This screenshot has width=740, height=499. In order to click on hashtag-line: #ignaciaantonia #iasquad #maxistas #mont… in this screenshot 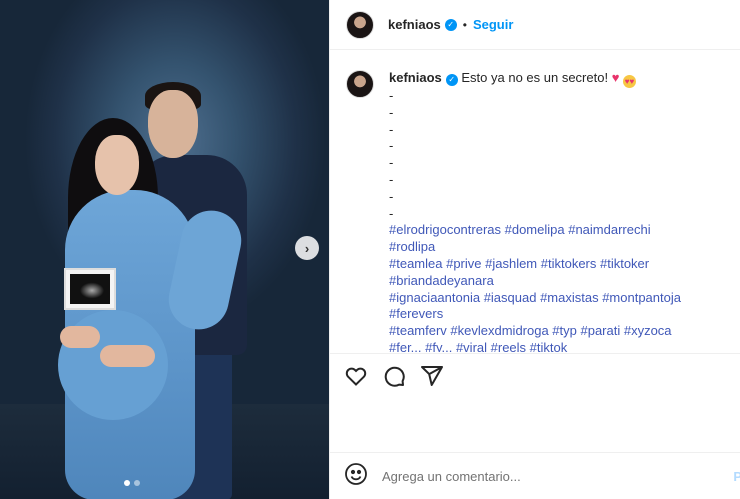, I will do `click(535, 297)`.